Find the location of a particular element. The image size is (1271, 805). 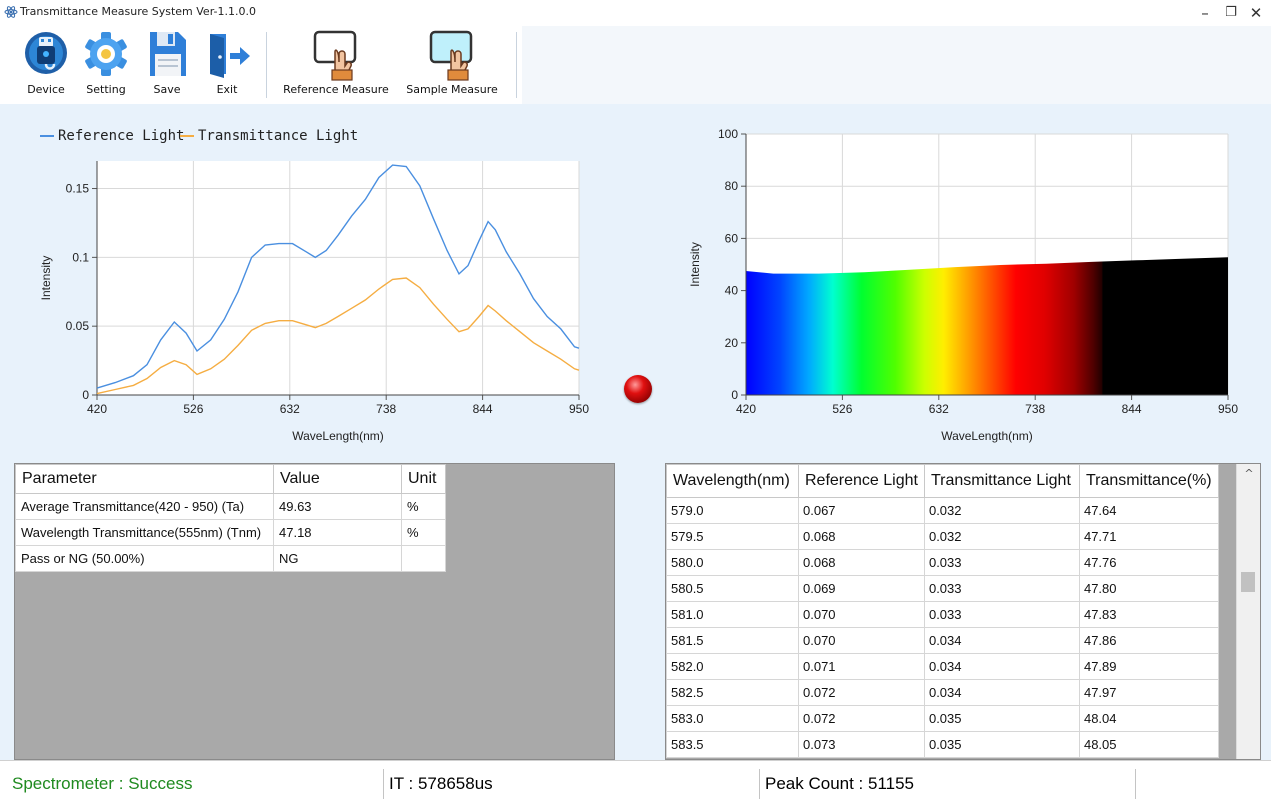

data-cell: 582.5 is located at coordinates (732, 692).